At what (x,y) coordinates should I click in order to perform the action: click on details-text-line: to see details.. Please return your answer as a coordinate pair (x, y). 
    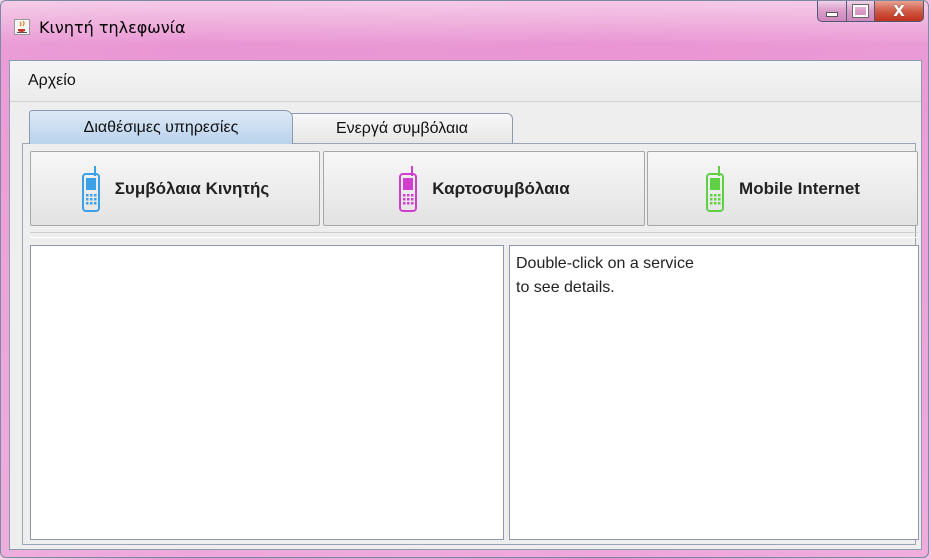
    Looking at the image, I should click on (565, 287).